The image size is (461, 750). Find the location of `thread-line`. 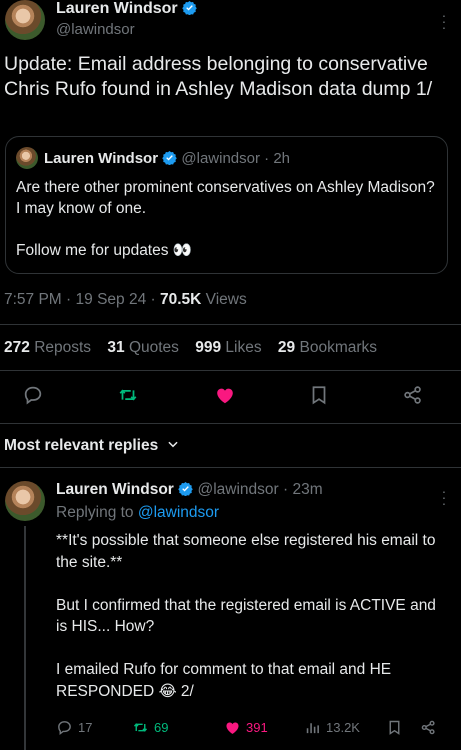

thread-line is located at coordinates (25, 638).